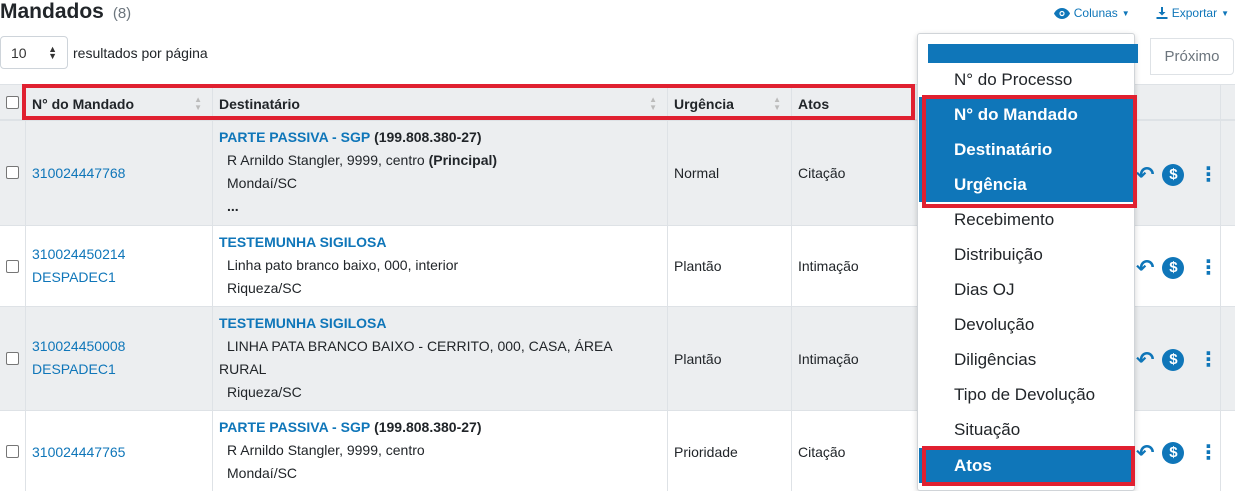  I want to click on urgencia-value: Plantão, so click(698, 266).